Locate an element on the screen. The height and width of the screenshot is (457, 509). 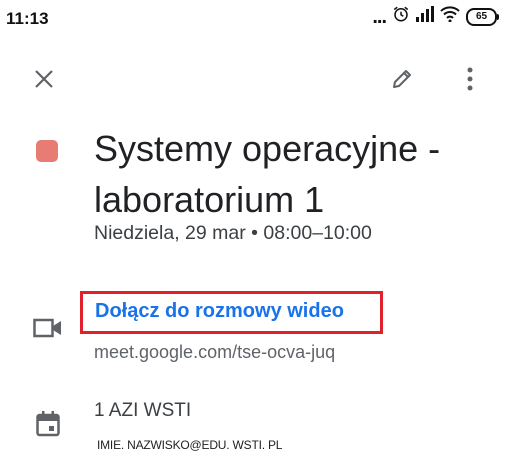
close-icon is located at coordinates (44, 79).